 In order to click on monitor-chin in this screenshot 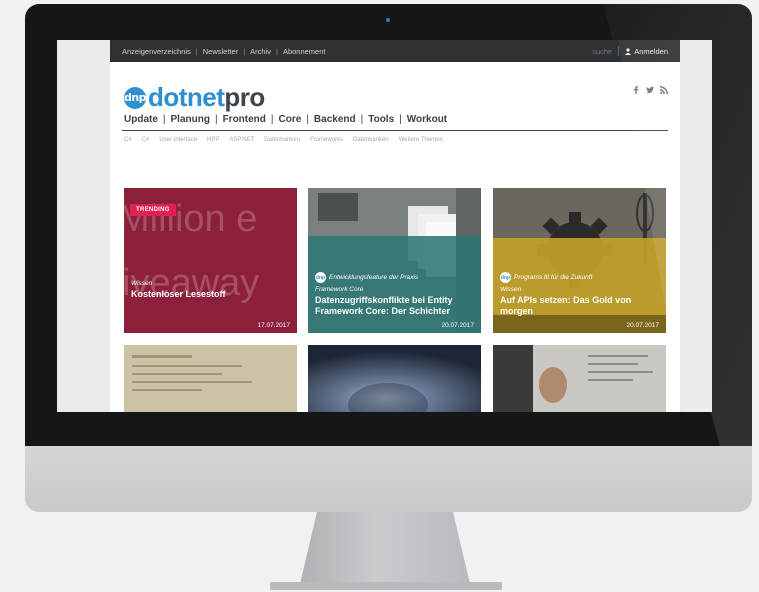, I will do `click(388, 479)`.